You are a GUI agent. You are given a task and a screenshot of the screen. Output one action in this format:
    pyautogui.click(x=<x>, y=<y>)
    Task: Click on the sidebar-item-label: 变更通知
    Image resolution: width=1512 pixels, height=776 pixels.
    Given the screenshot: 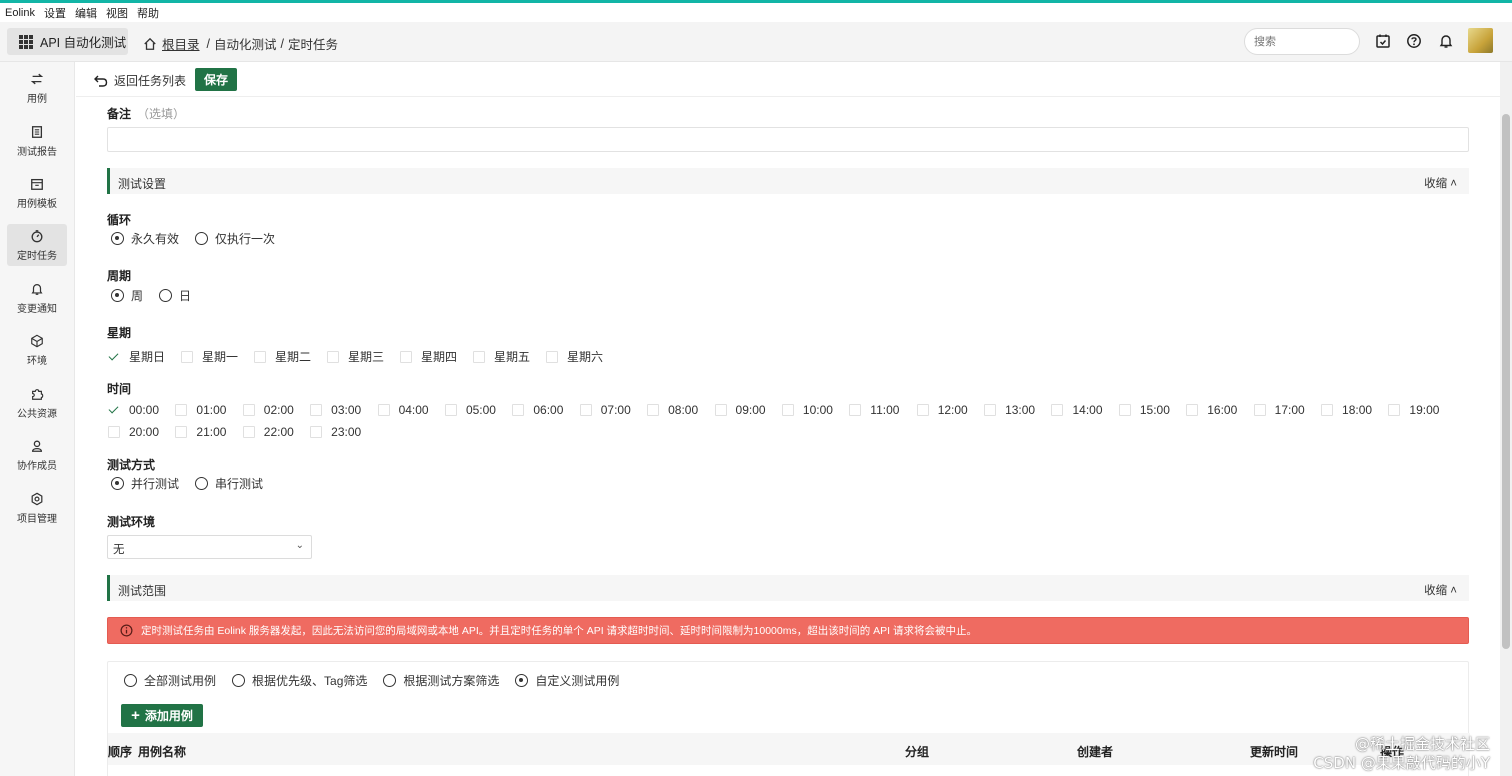 What is the action you would take?
    pyautogui.click(x=37, y=309)
    